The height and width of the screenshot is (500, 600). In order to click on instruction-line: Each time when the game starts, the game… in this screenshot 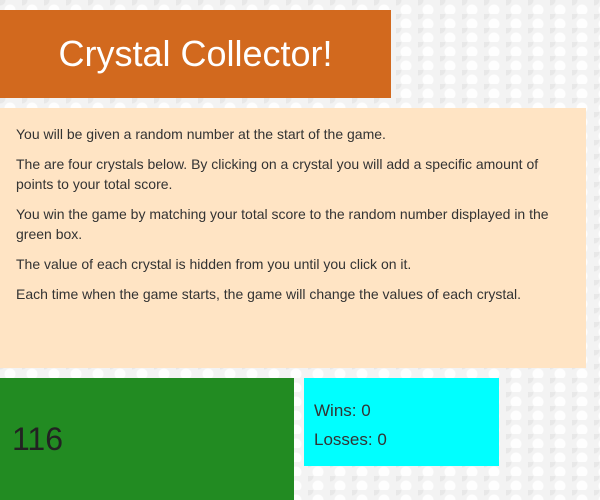, I will do `click(269, 294)`.